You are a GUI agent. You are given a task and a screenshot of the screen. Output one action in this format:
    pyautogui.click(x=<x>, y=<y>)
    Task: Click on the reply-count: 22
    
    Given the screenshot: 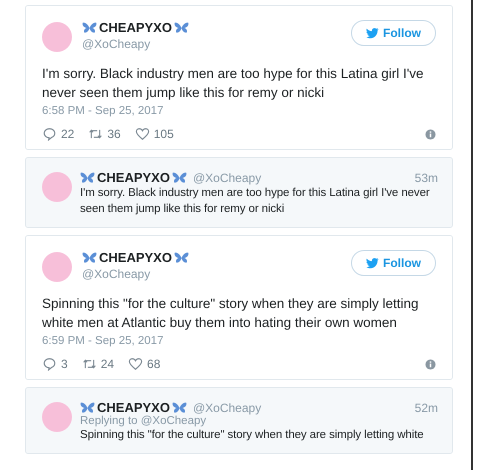 What is the action you would take?
    pyautogui.click(x=67, y=134)
    